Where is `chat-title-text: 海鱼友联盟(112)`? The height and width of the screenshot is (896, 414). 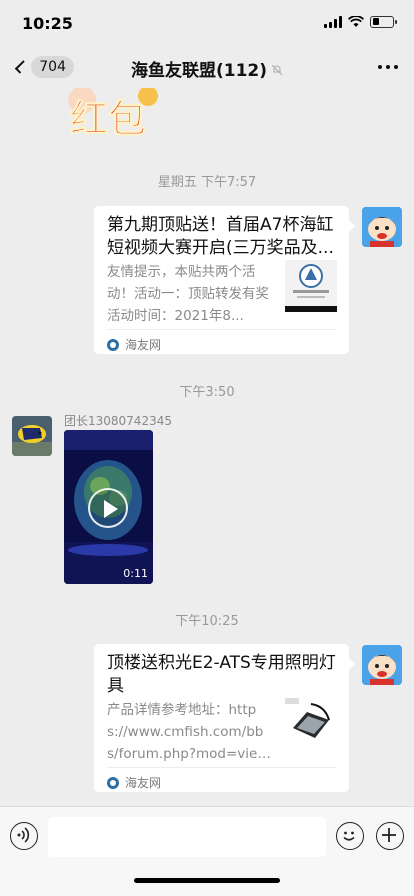 chat-title-text: 海鱼友联盟(112) is located at coordinates (199, 71).